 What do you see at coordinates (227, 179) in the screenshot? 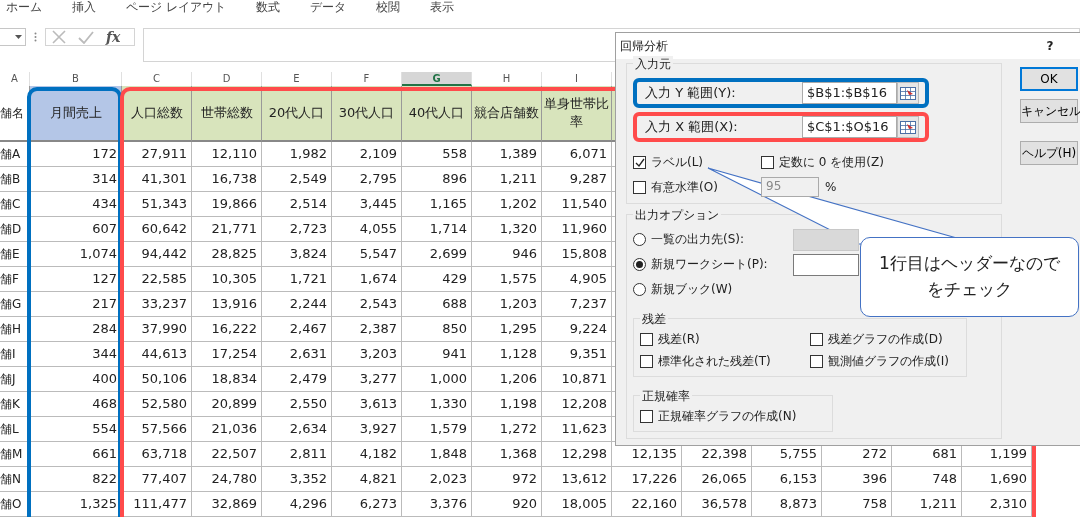
I see `table-cell: 16,738` at bounding box center [227, 179].